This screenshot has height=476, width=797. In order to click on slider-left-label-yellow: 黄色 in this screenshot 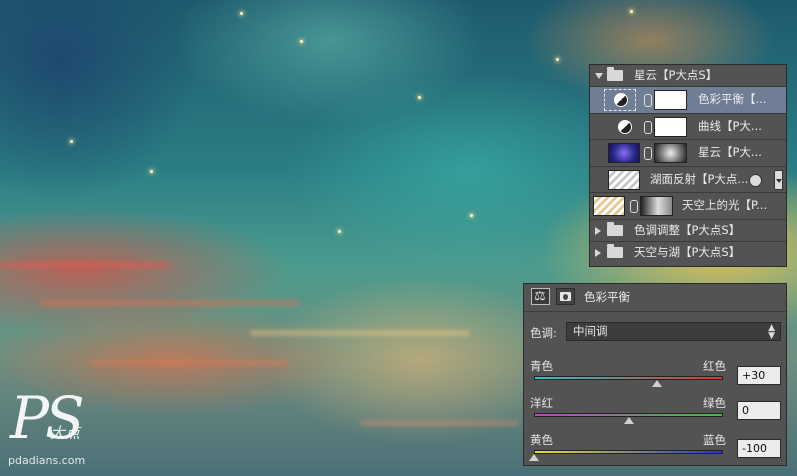, I will do `click(541, 440)`.